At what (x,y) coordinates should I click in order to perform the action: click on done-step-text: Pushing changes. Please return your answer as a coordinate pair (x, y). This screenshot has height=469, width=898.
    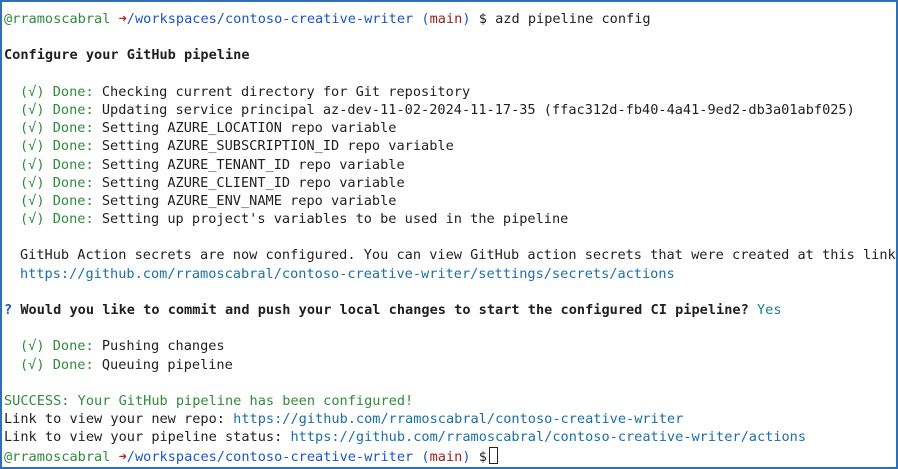
    Looking at the image, I should click on (163, 346).